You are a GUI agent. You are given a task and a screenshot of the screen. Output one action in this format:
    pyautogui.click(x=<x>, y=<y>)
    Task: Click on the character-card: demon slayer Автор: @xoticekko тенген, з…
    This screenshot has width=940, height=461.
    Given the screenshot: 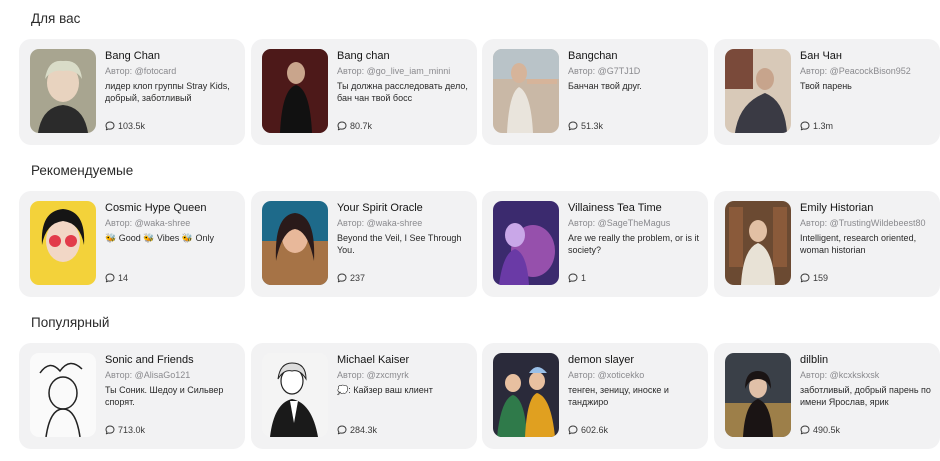 What is the action you would take?
    pyautogui.click(x=595, y=396)
    